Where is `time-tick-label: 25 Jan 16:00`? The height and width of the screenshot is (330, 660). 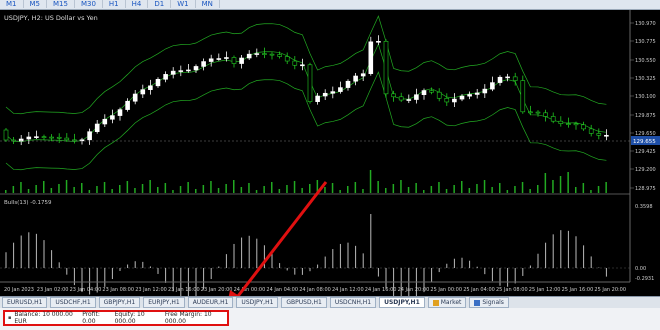
time-tick-label: 25 Jan 16:00 is located at coordinates (578, 290).